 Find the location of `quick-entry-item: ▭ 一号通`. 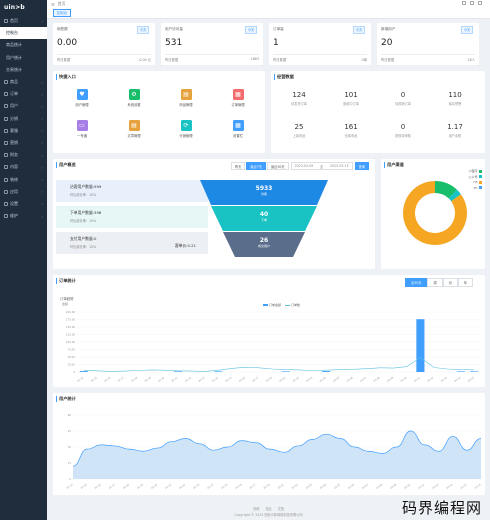

quick-entry-item: ▭ 一号通 is located at coordinates (82, 129).